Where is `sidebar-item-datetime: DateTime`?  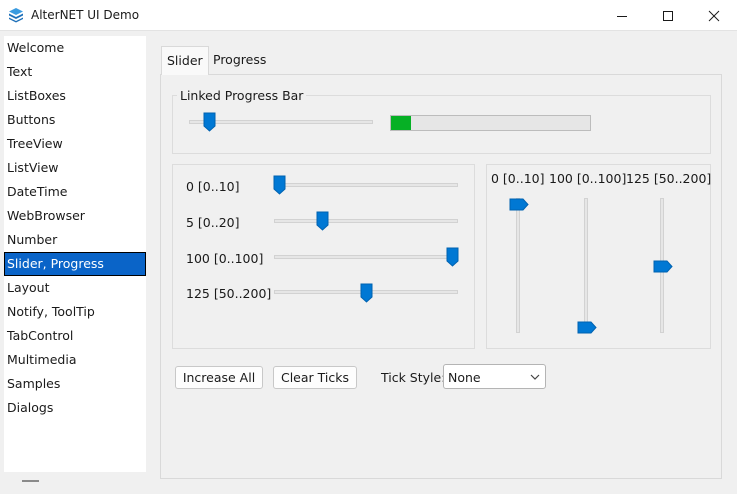 sidebar-item-datetime: DateTime is located at coordinates (75, 192).